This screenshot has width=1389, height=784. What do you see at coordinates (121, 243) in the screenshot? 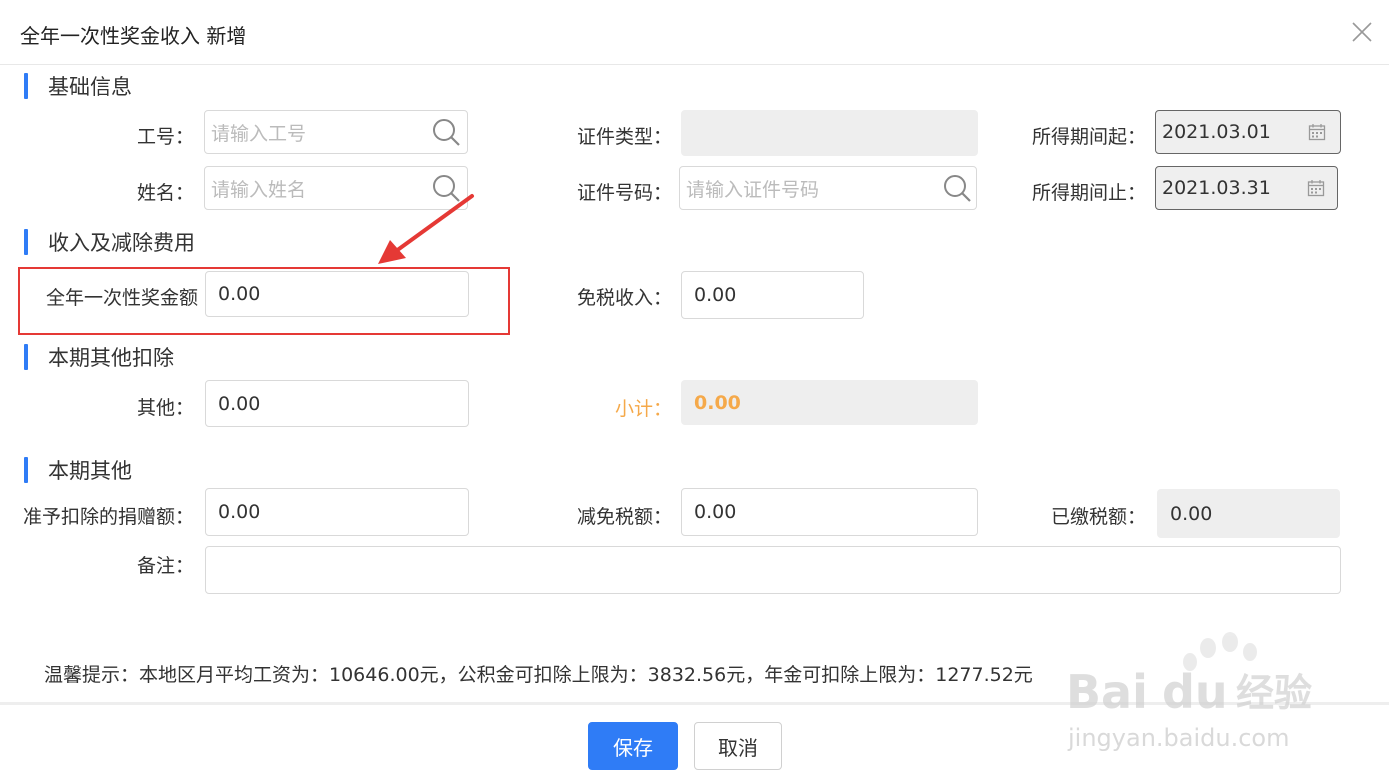
I see `section-title-income: 收入及减除费用` at bounding box center [121, 243].